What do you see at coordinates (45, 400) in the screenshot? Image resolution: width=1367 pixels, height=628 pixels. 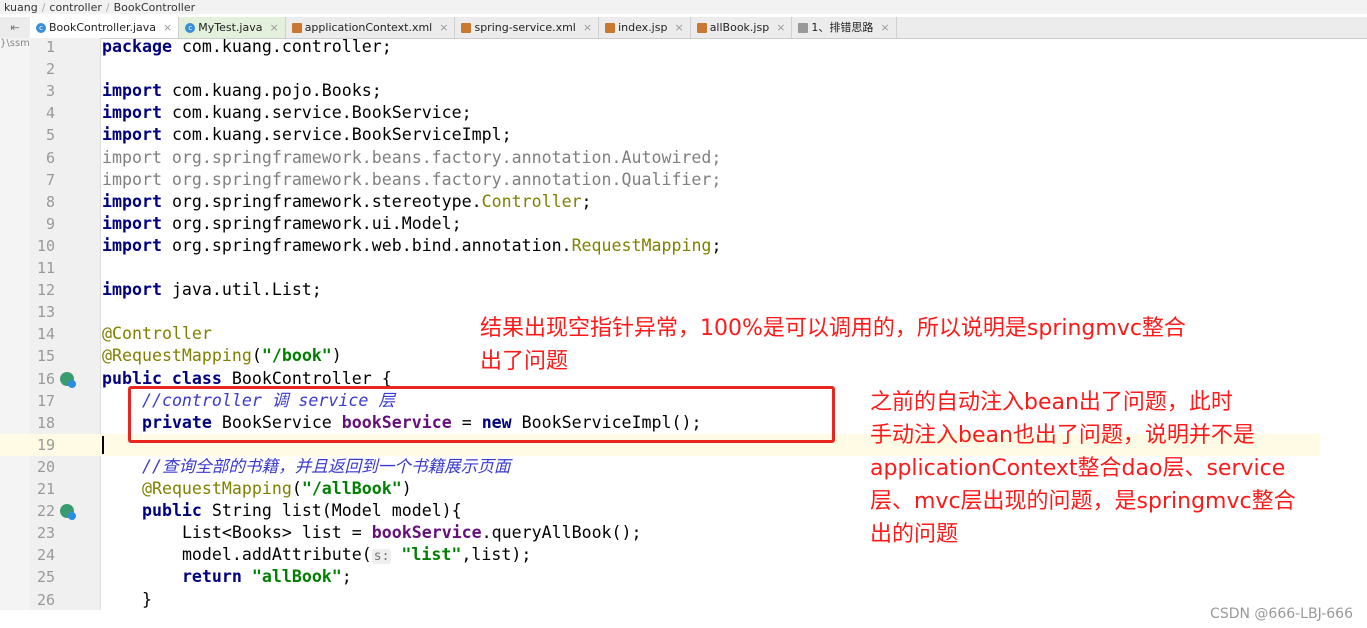 I see `line-number: 17` at bounding box center [45, 400].